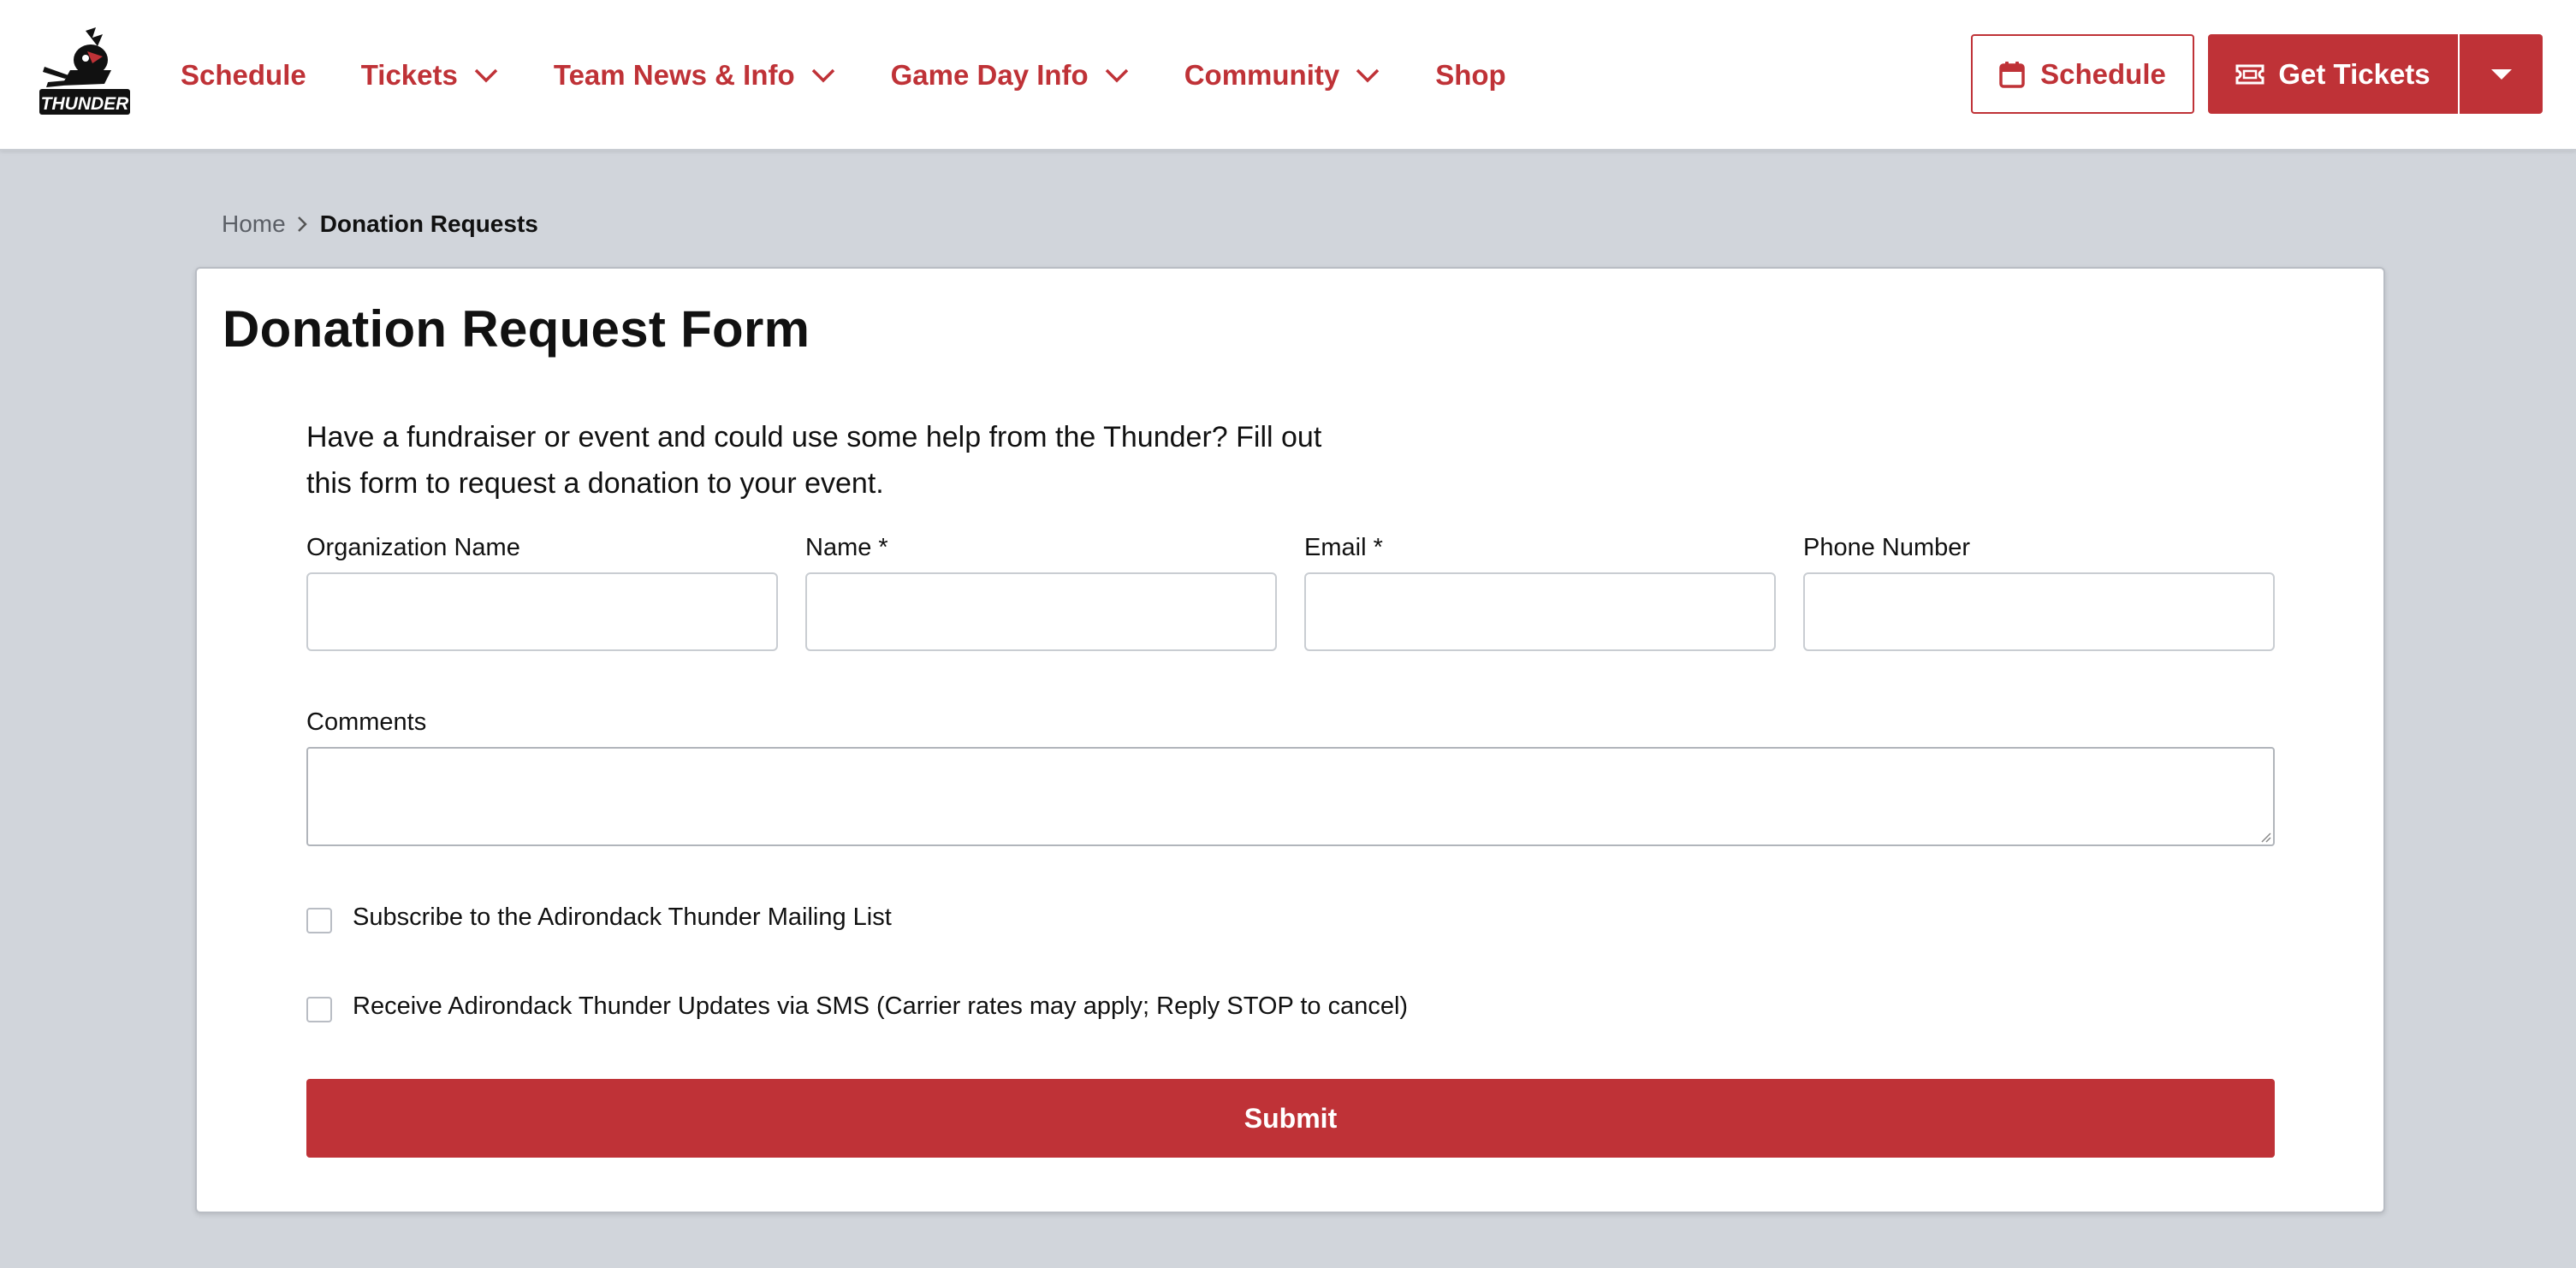 The image size is (2576, 1268). I want to click on sms-updates-checkbox, so click(319, 1009).